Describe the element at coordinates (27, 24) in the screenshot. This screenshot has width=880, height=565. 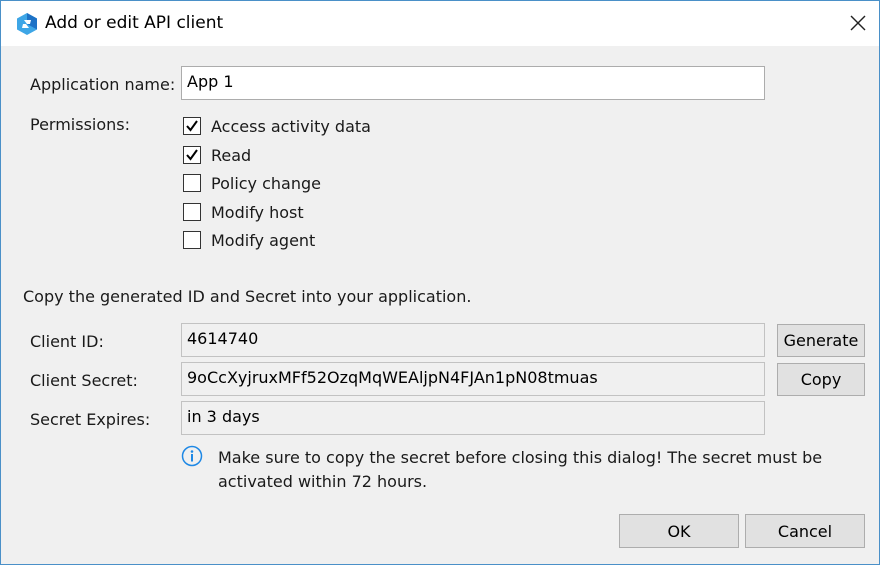
I see `app-logo-icon` at that location.